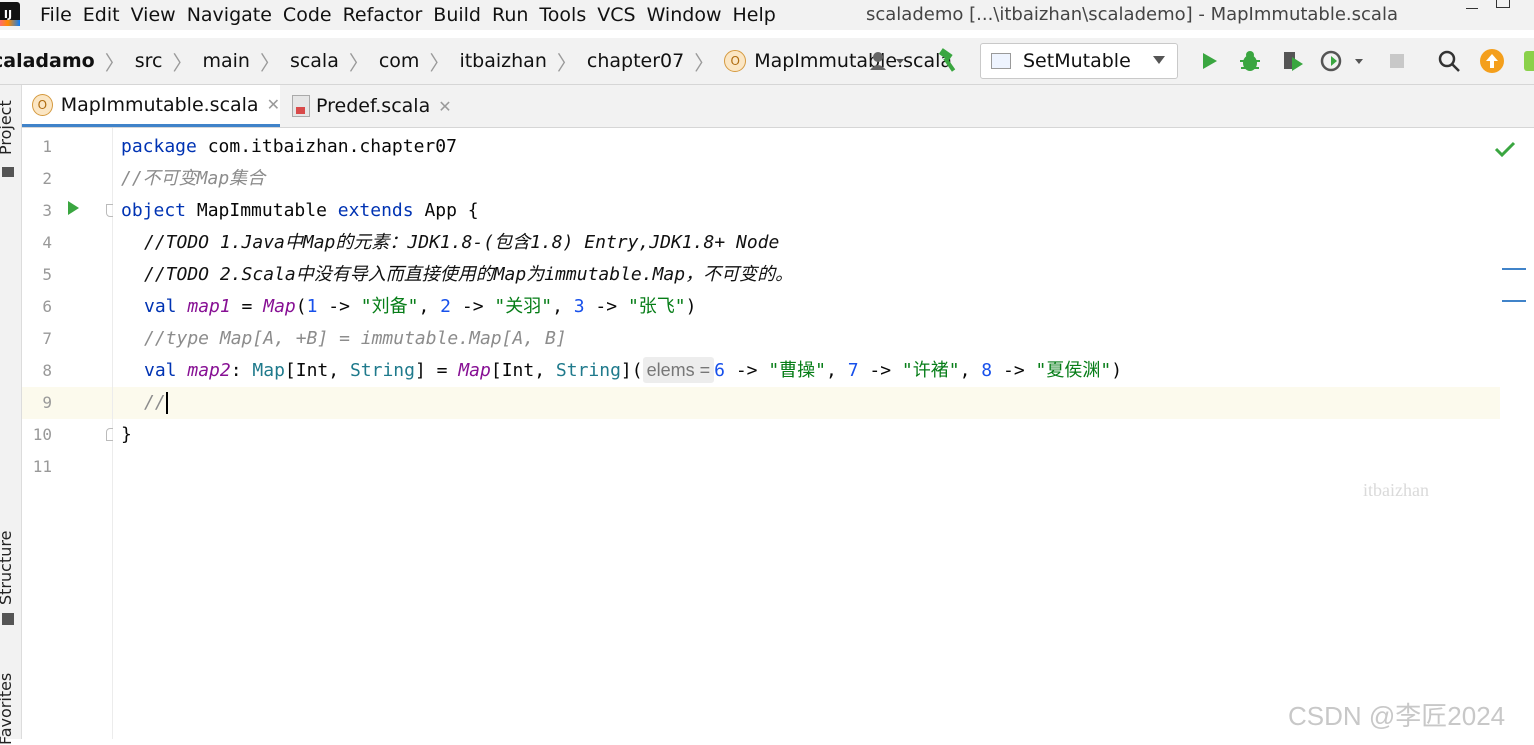 The image size is (1534, 745). Describe the element at coordinates (8, 172) in the screenshot. I see `folder-icon` at that location.